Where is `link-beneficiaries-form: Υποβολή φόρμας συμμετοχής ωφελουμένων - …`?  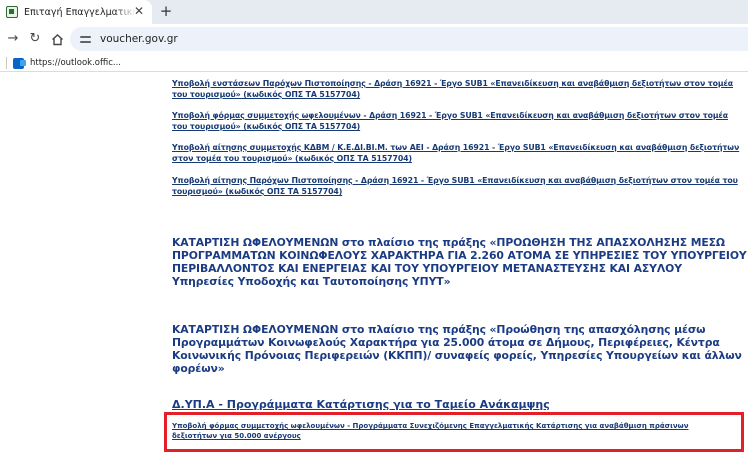 link-beneficiaries-form: Υποβολή φόρμας συμμετοχής ωφελουμένων - … is located at coordinates (457, 121).